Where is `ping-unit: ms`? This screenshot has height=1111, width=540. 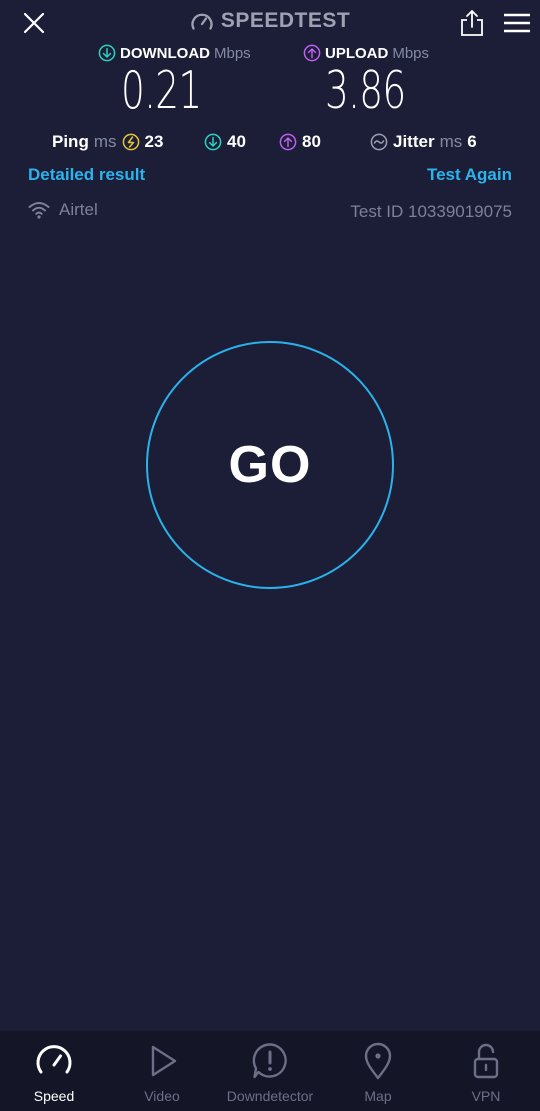
ping-unit: ms is located at coordinates (105, 141).